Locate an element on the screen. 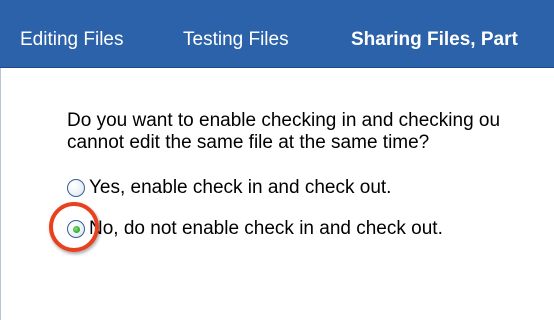 Image resolution: width=554 pixels, height=320 pixels. tab-testing-files: Testing Files is located at coordinates (236, 33).